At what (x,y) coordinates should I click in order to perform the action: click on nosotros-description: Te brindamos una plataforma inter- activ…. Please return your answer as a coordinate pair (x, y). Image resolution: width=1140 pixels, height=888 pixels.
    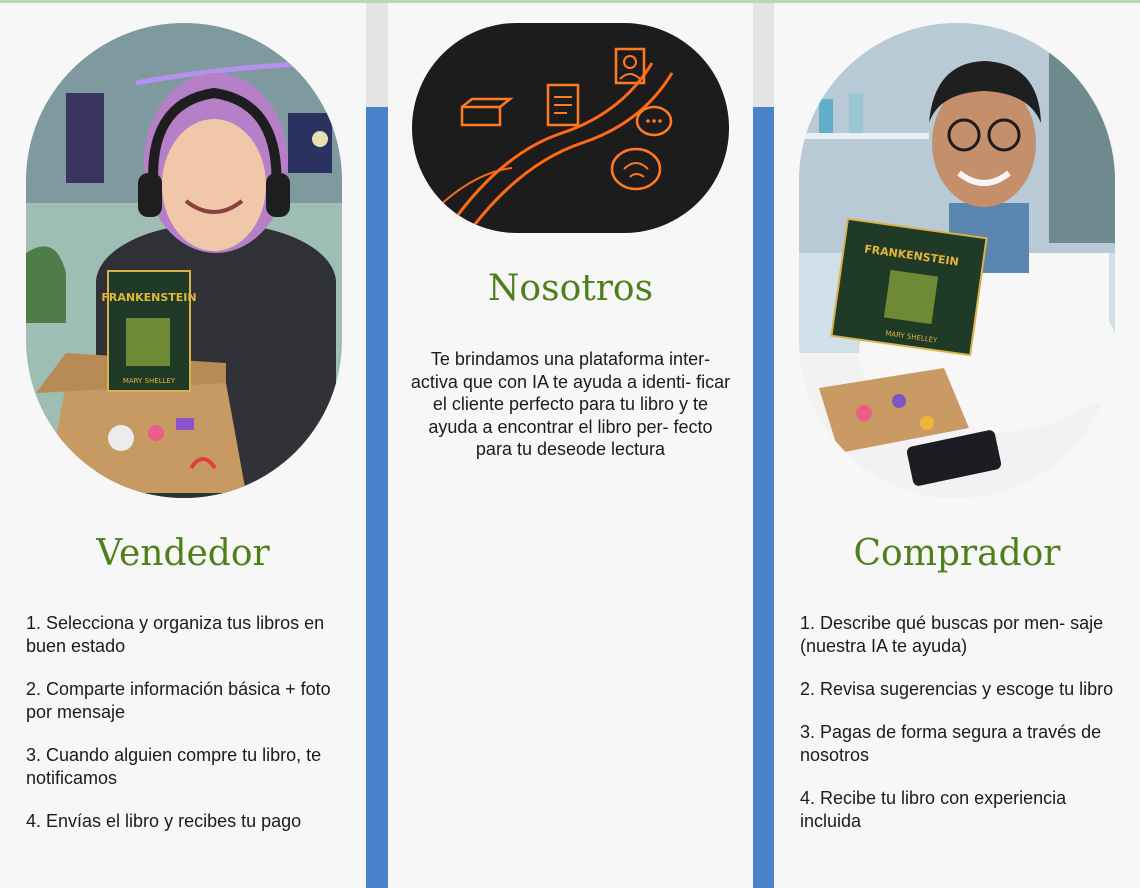
    Looking at the image, I should click on (570, 404).